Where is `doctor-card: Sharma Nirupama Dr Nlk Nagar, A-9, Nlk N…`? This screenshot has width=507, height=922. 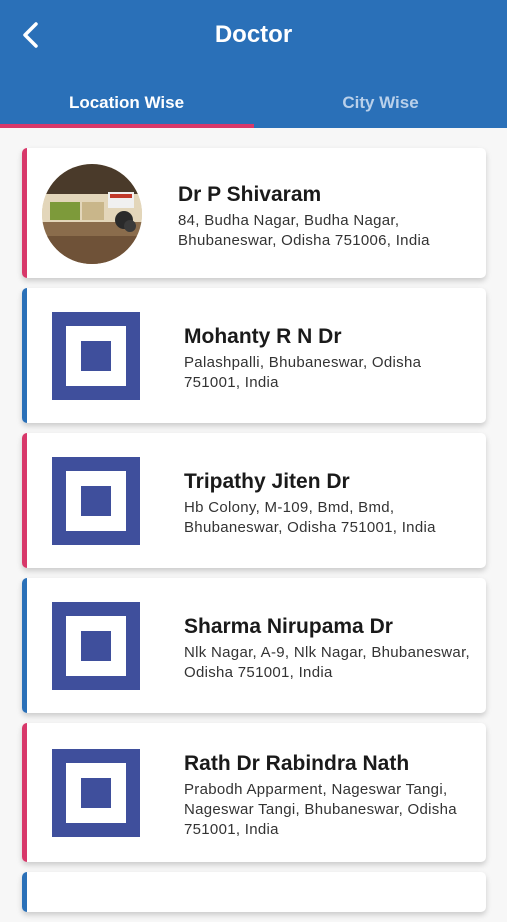
doctor-card: Sharma Nirupama Dr Nlk Nagar, A-9, Nlk N… is located at coordinates (254, 645).